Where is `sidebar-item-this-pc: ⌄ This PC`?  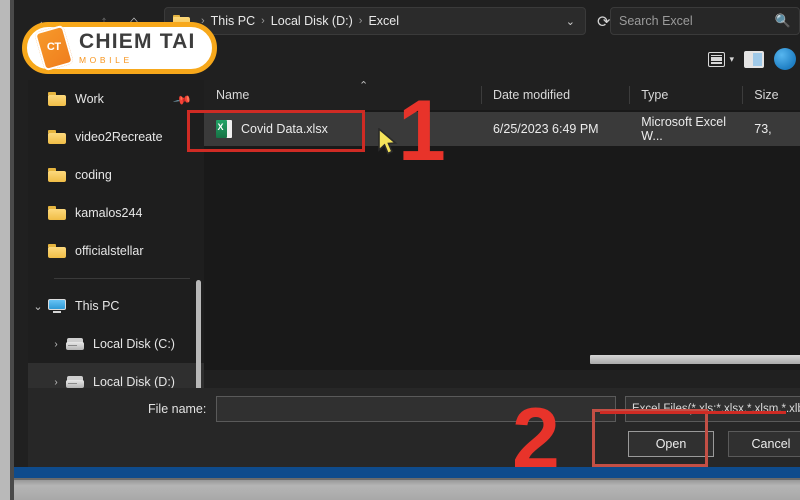
sidebar-item-this-pc: ⌄ This PC is located at coordinates (116, 306).